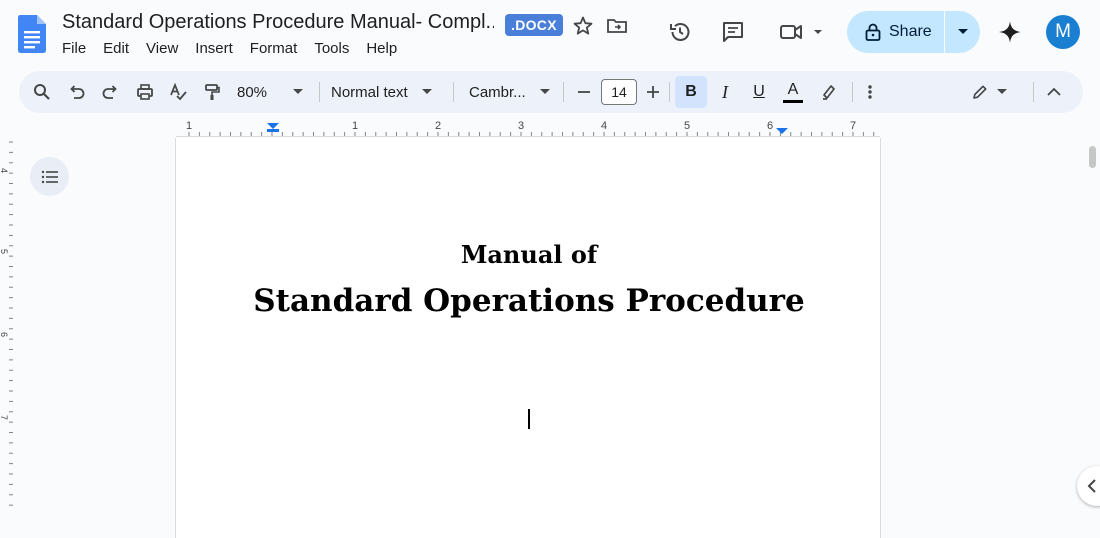  Describe the element at coordinates (687, 126) in the screenshot. I see `ruler-label: 5` at that location.